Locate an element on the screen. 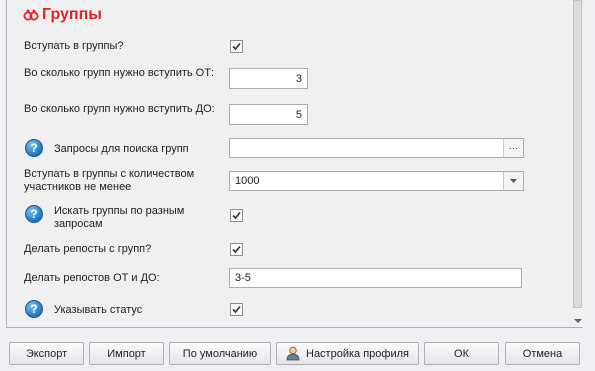 This screenshot has height=371, width=595. ok-button: ОК is located at coordinates (461, 353).